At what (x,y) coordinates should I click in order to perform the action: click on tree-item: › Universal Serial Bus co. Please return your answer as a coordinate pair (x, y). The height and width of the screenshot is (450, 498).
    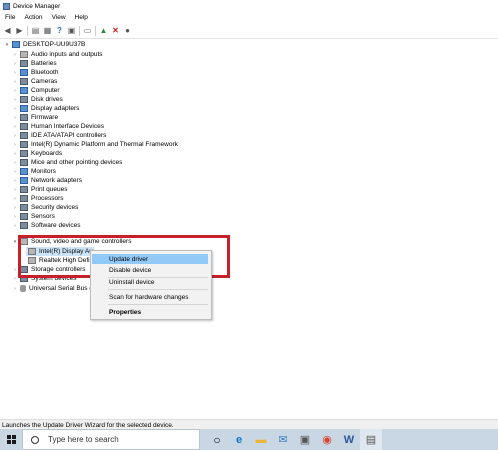
    Looking at the image, I should click on (54, 288).